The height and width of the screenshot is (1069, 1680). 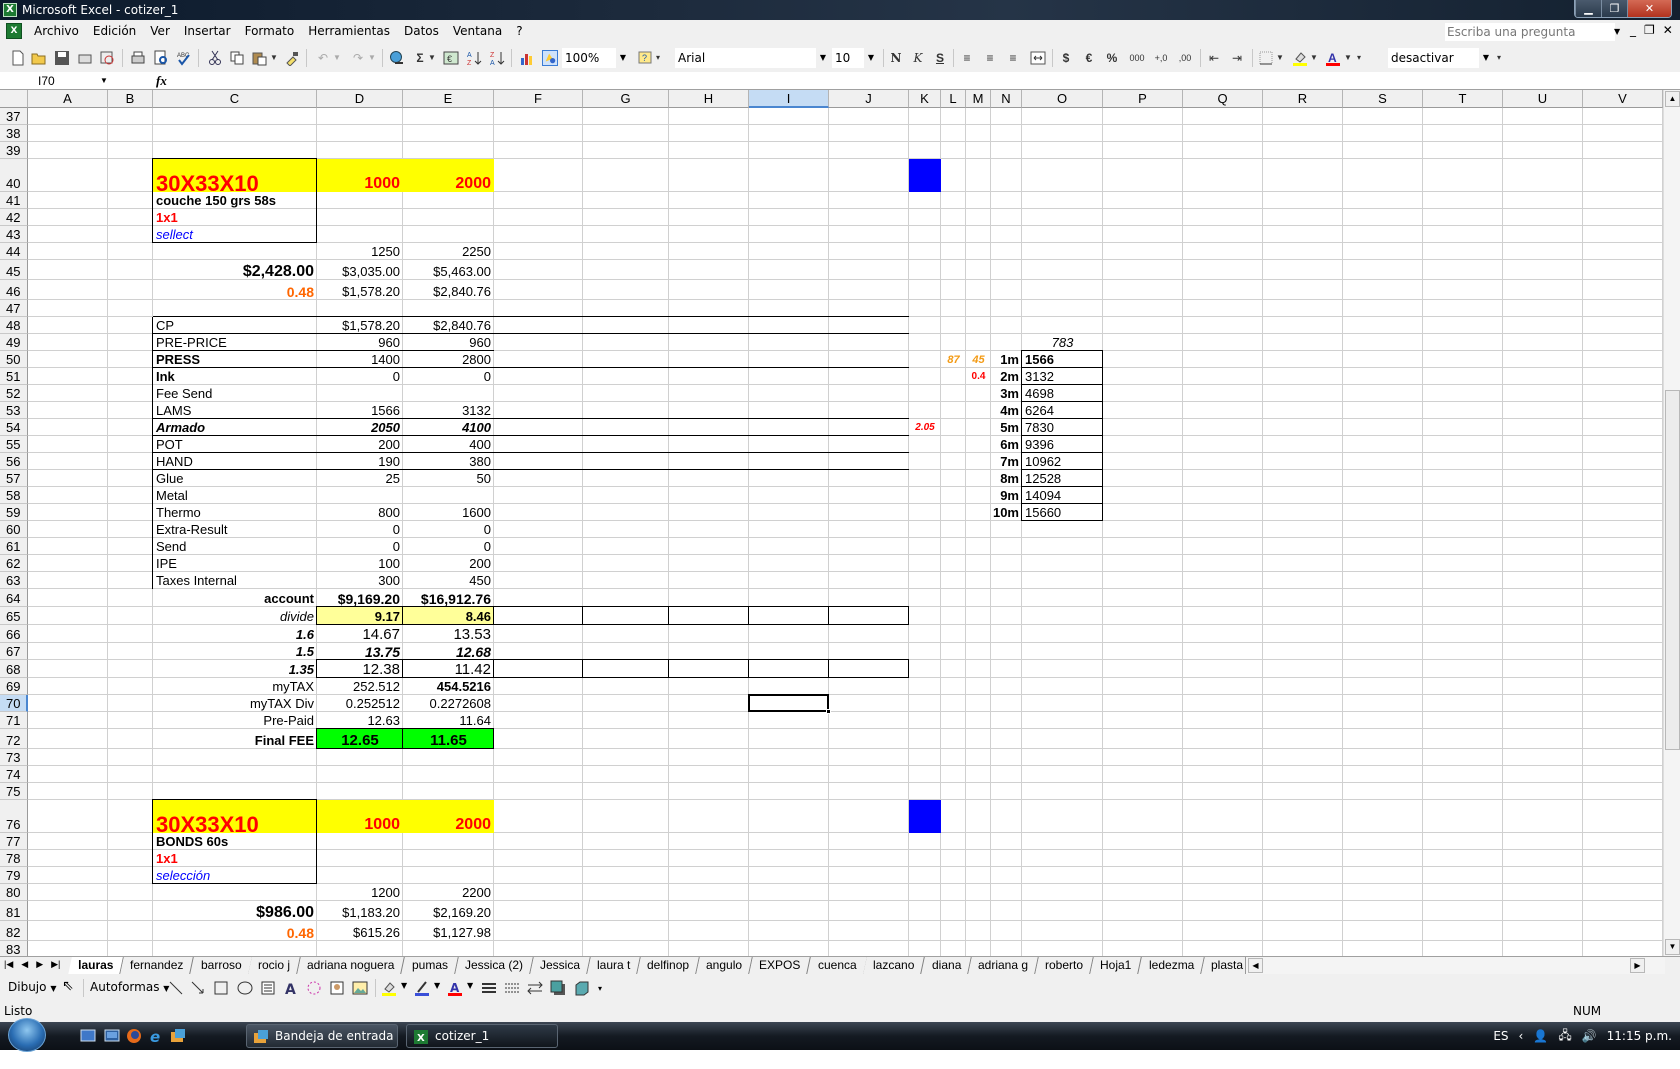 I want to click on side-table-value: 3132, so click(x=1062, y=376).